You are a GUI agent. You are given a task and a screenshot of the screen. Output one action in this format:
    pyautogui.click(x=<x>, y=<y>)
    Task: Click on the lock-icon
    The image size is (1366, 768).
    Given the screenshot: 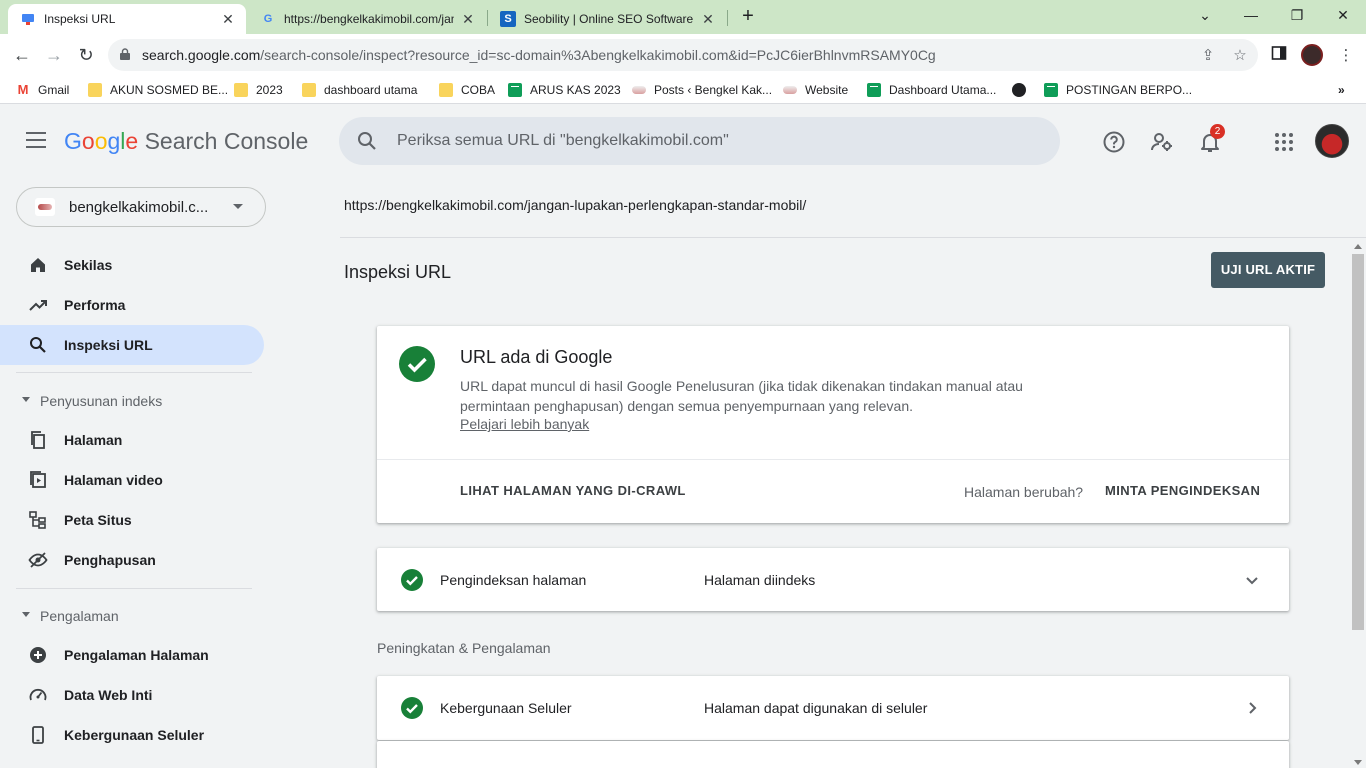 What is the action you would take?
    pyautogui.click(x=125, y=54)
    